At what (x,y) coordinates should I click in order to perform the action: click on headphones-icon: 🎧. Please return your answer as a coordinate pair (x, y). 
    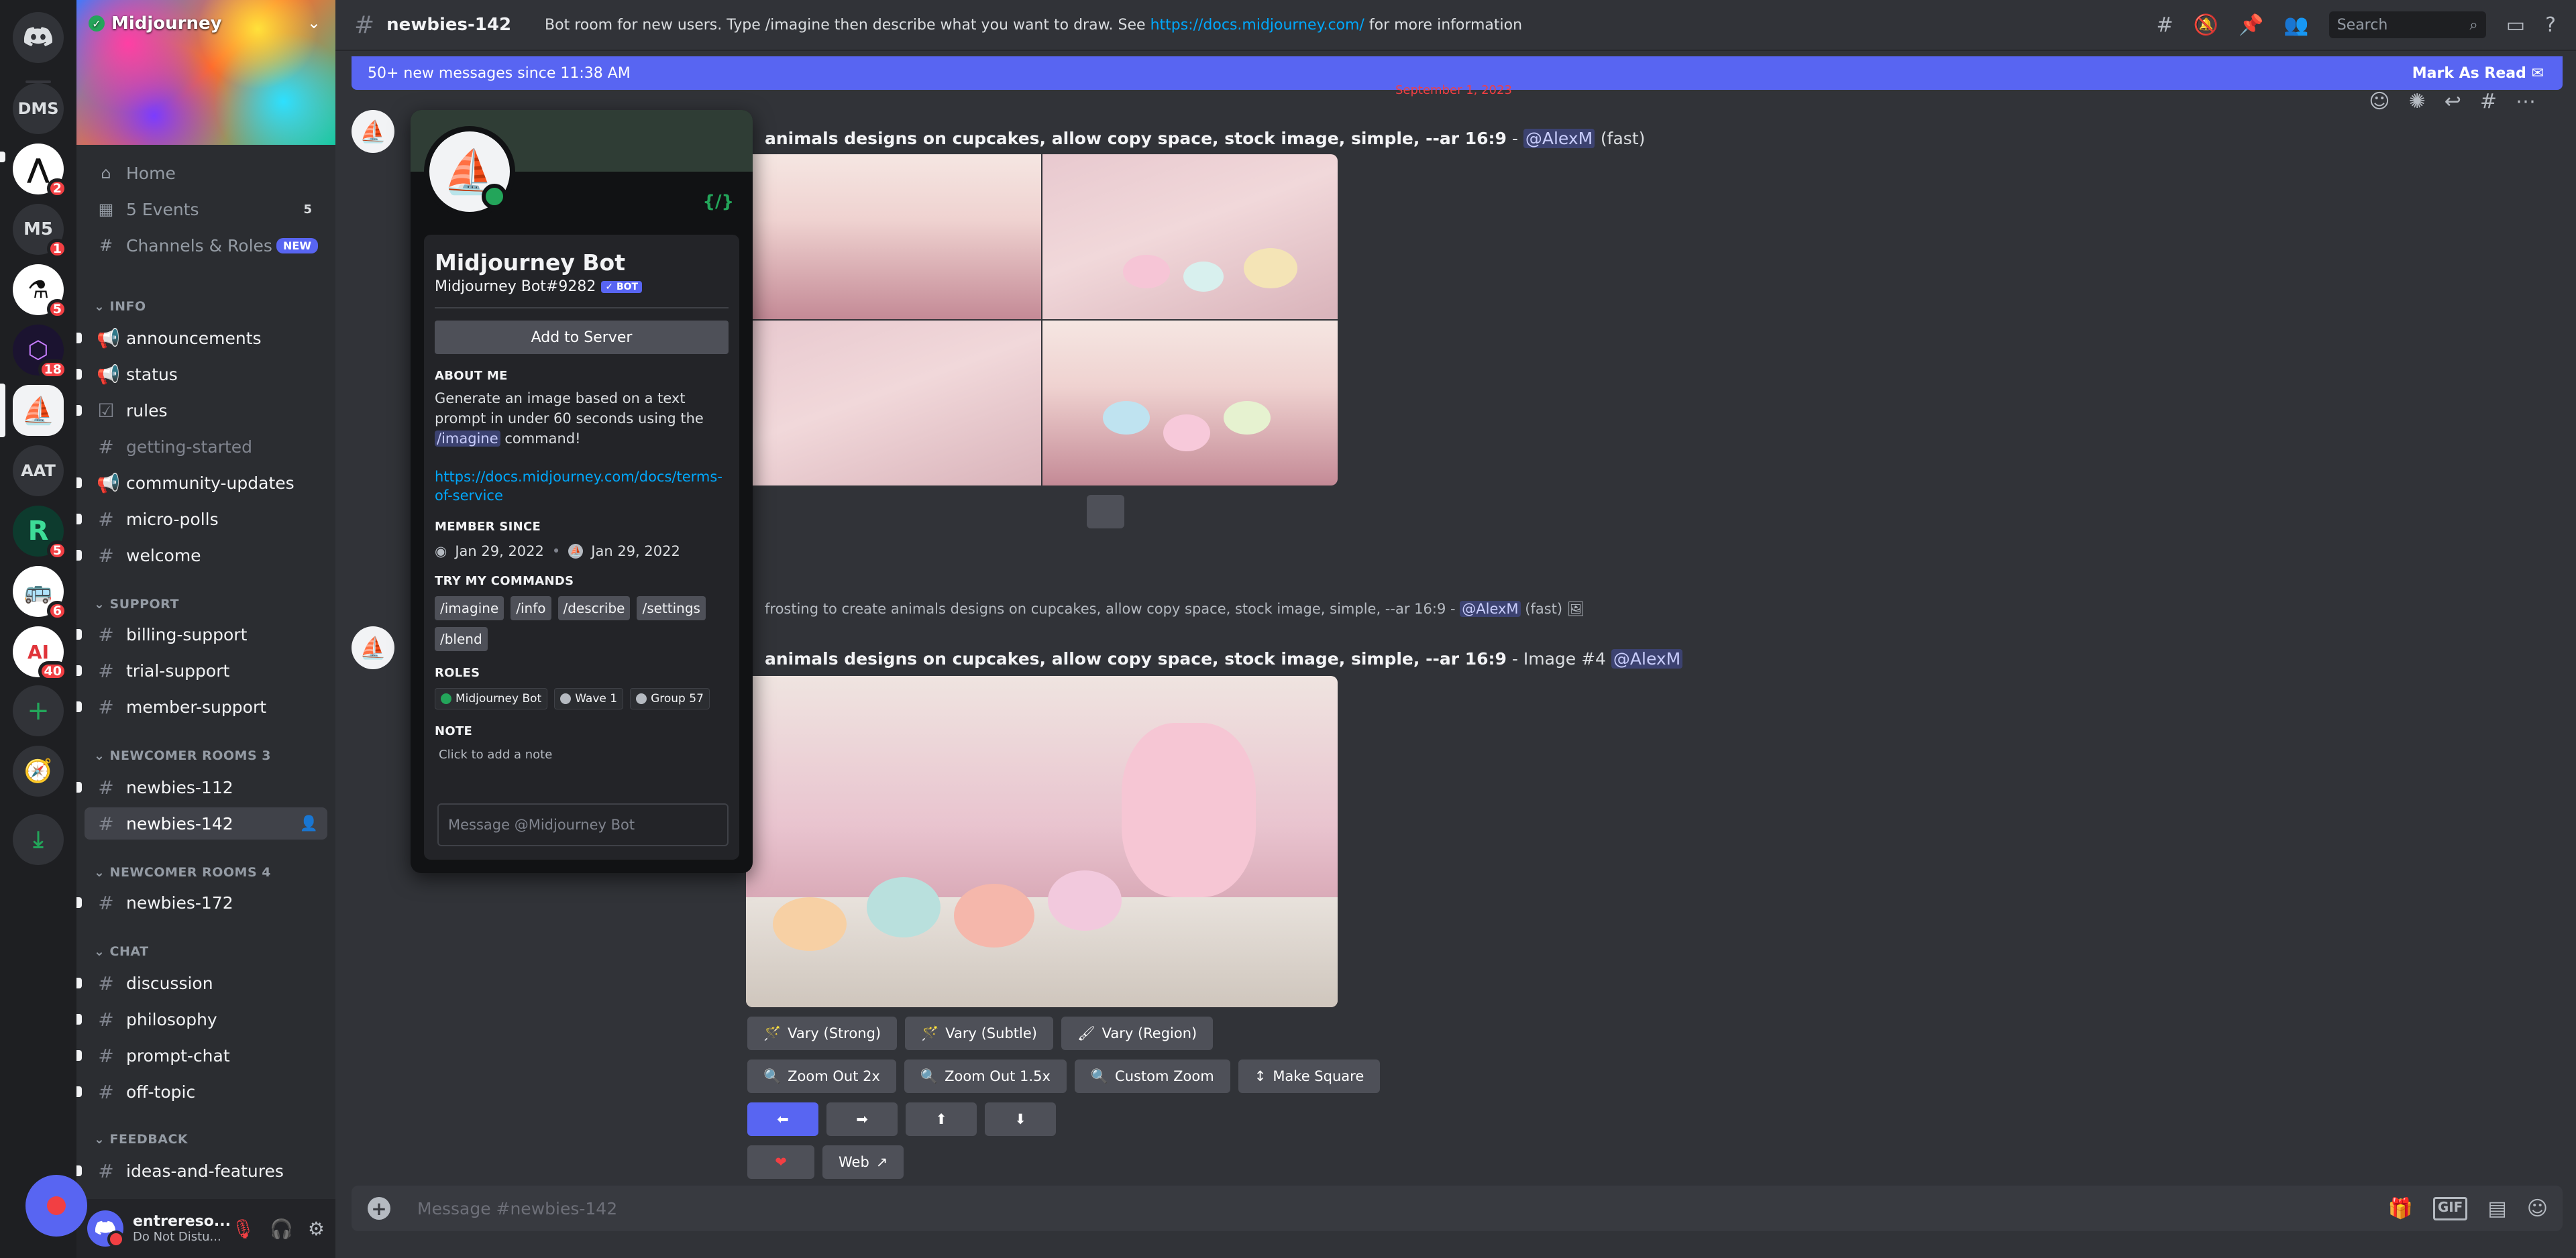
    Looking at the image, I should click on (281, 1229).